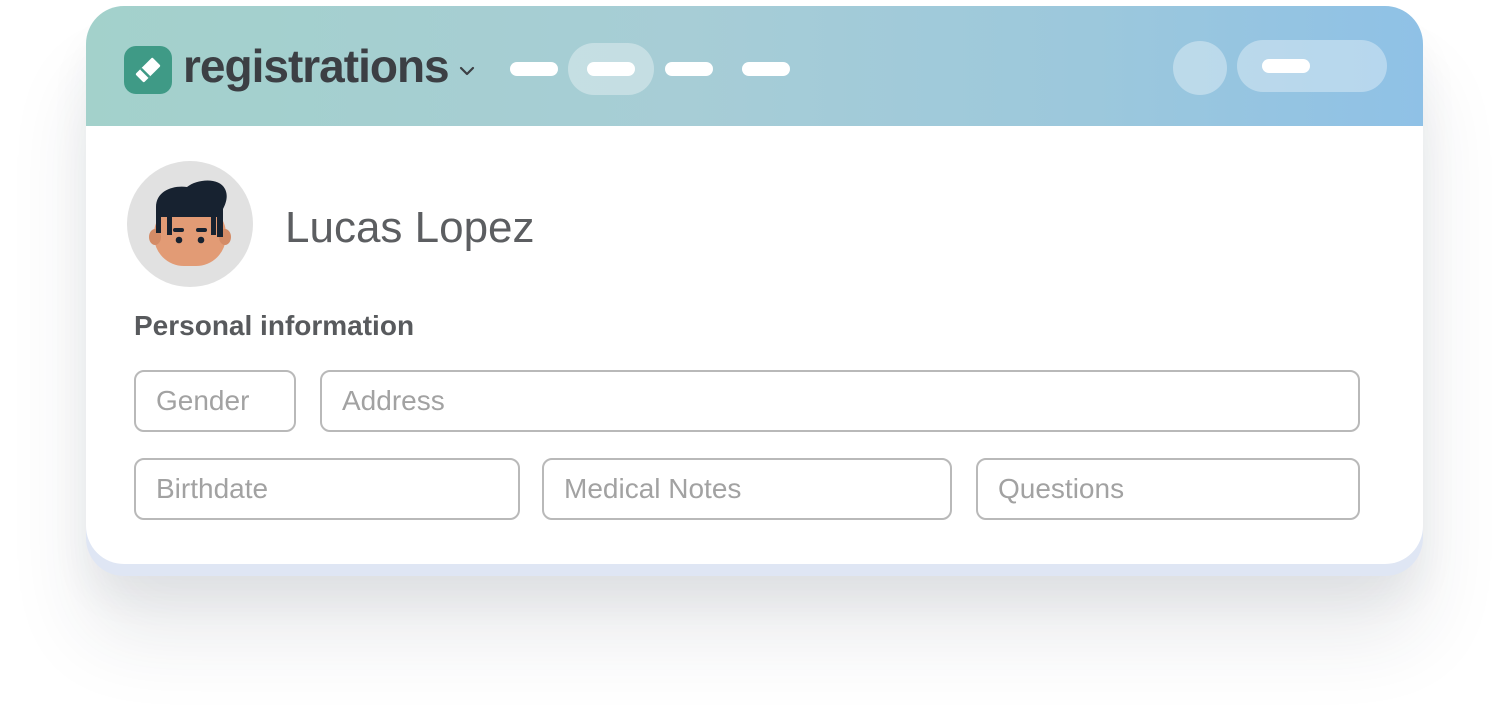  Describe the element at coordinates (215, 401) in the screenshot. I see `gender-field` at that location.